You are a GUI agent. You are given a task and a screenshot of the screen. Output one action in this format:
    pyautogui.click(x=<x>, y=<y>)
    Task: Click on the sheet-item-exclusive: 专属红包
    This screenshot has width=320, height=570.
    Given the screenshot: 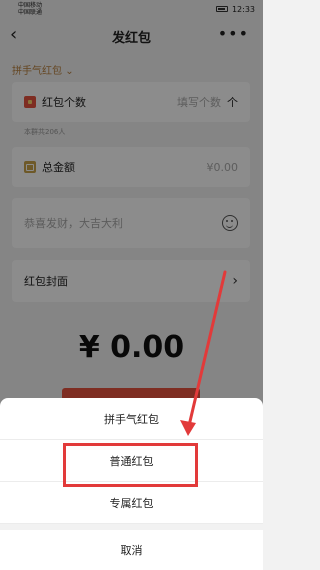 What is the action you would take?
    pyautogui.click(x=131, y=503)
    